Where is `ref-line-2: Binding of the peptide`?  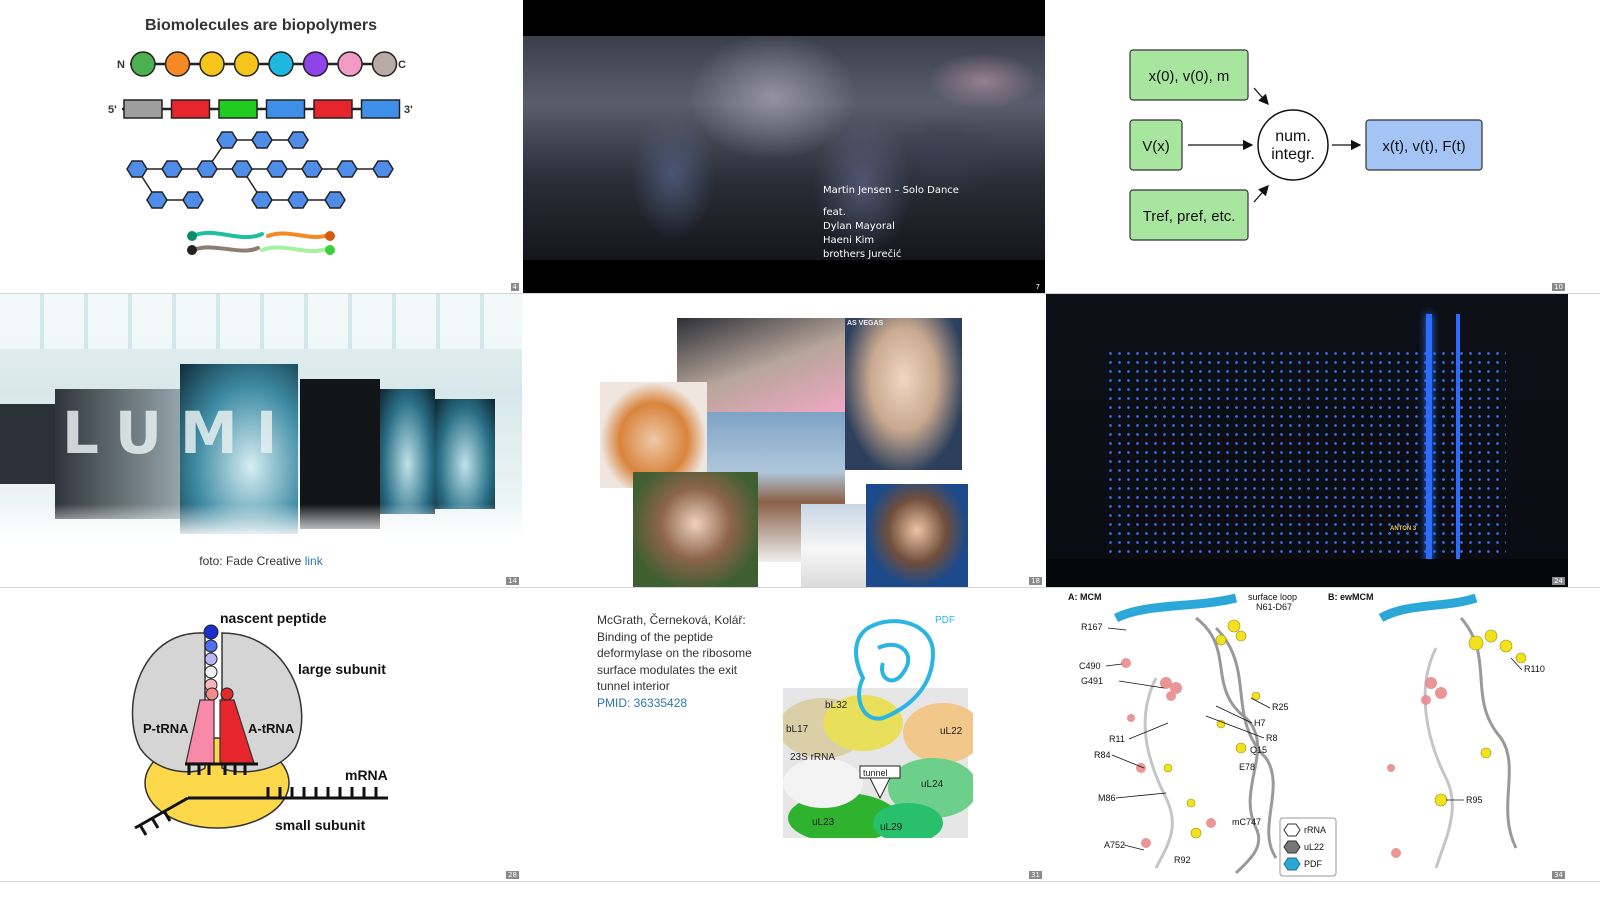 ref-line-2: Binding of the peptide is located at coordinates (655, 636).